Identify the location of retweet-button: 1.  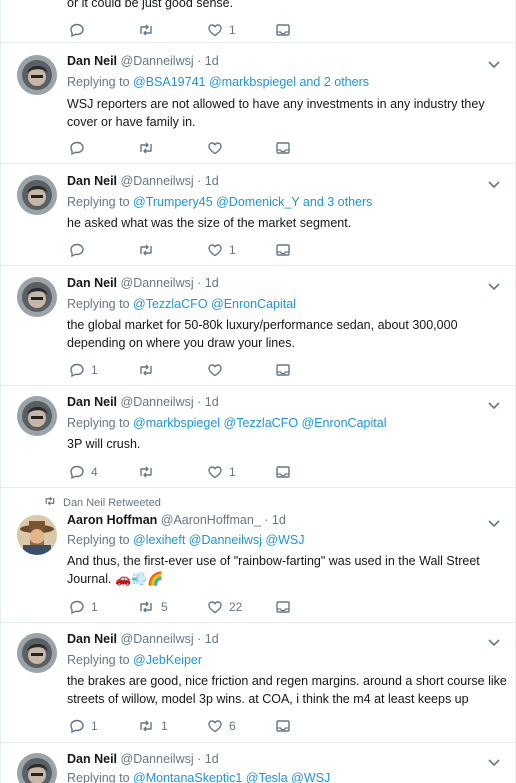
(152, 726).